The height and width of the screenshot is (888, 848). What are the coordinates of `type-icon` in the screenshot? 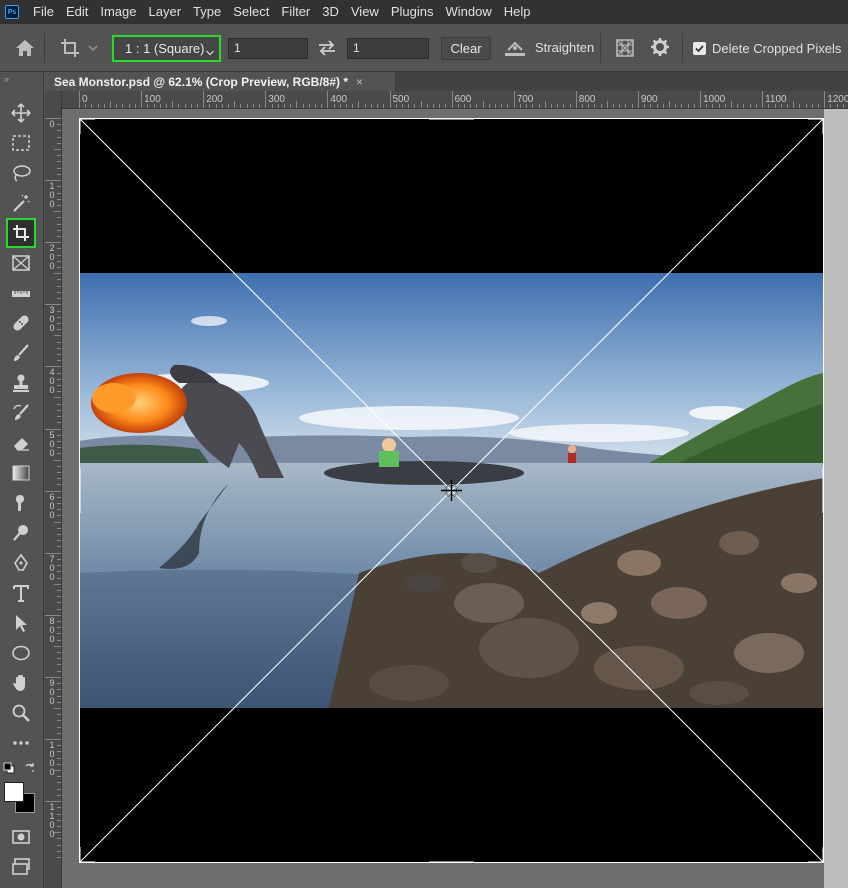 It's located at (21, 593).